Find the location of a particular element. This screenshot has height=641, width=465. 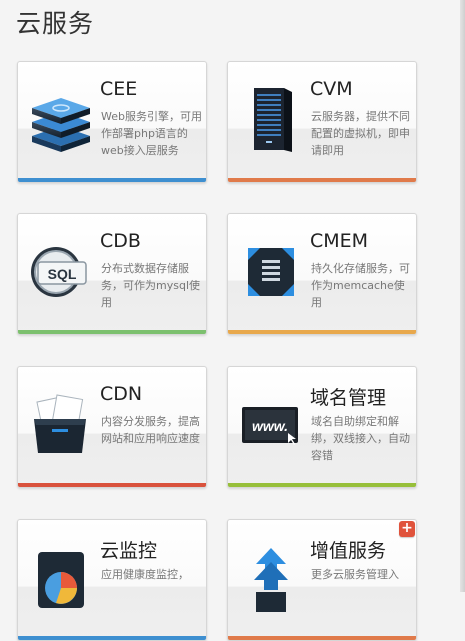

card-value-added-services: 增值服务 更多云服务管理入 is located at coordinates (322, 580).